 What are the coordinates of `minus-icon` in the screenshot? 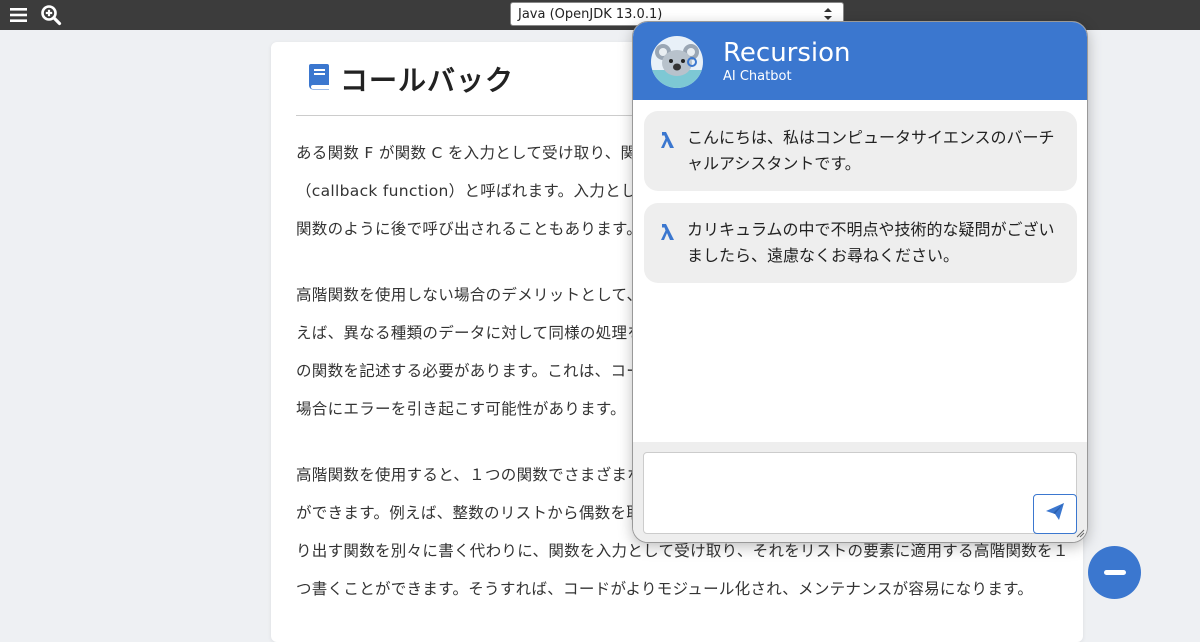 It's located at (1114, 572).